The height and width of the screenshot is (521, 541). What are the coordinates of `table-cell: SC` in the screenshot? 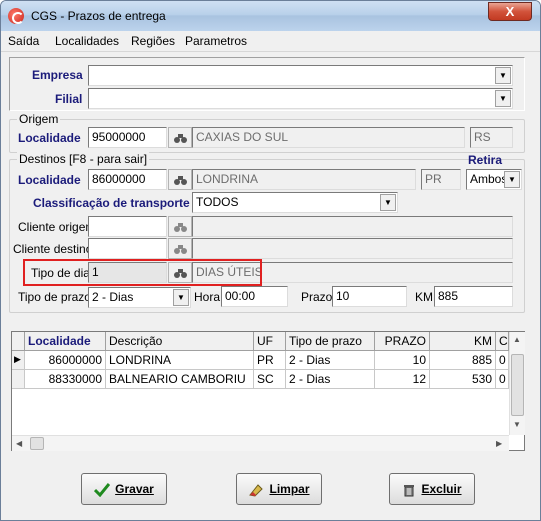 It's located at (270, 379).